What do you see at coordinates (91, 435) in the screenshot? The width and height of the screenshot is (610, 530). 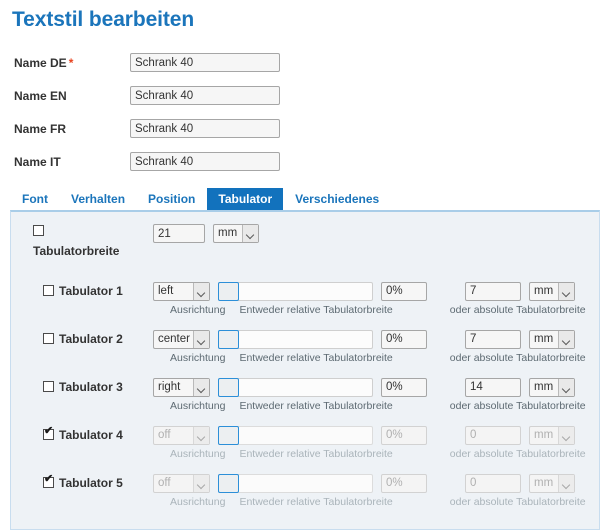 I see `tabulator-label-text: Tabulator 4` at bounding box center [91, 435].